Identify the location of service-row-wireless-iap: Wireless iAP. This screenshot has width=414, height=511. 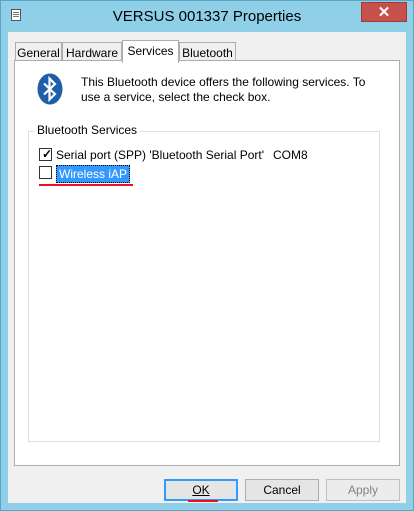
(204, 174).